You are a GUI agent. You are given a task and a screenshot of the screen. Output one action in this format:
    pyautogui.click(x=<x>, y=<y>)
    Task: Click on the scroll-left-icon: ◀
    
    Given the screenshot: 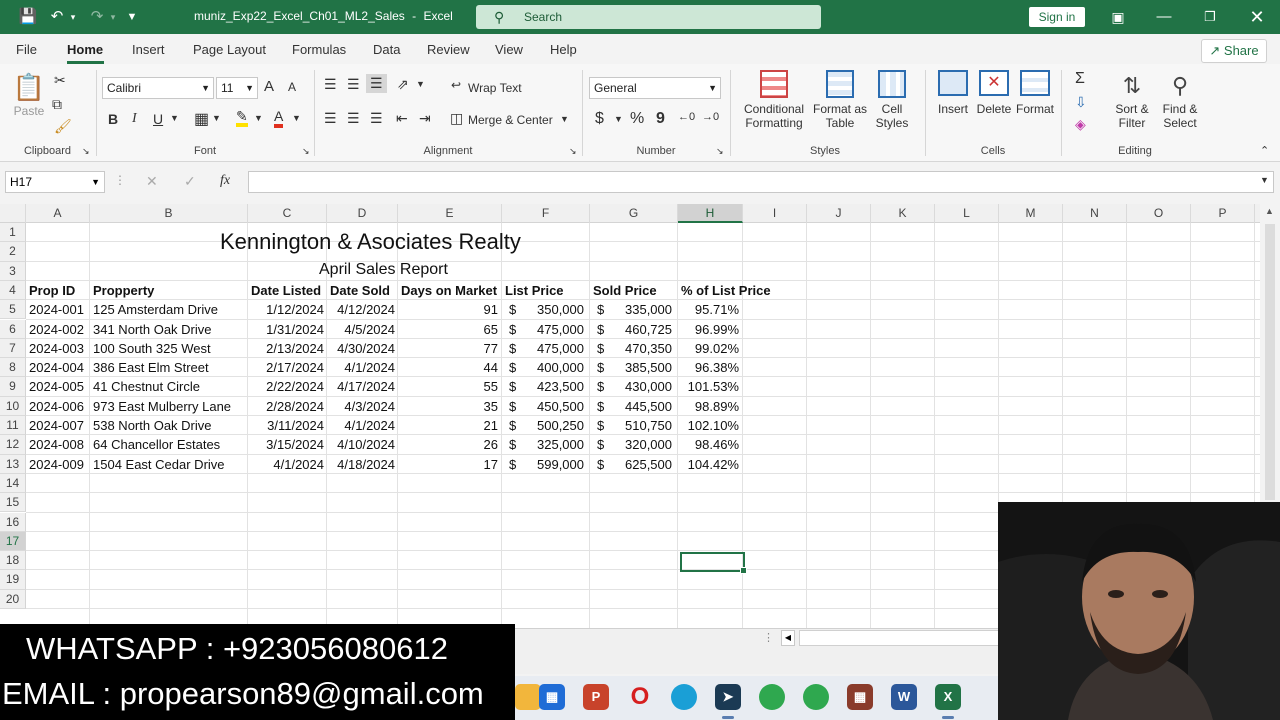 What is the action you would take?
    pyautogui.click(x=788, y=638)
    